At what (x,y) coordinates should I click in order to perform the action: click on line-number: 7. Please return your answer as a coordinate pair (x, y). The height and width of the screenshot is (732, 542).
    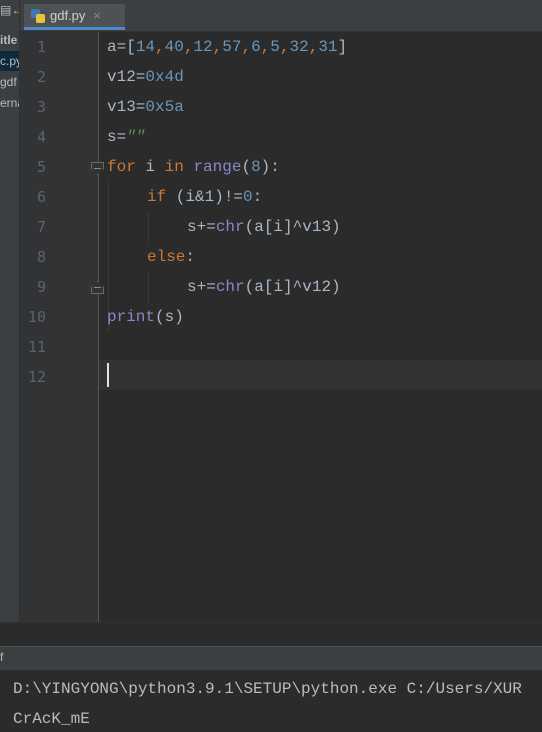
    Looking at the image, I should click on (41, 227).